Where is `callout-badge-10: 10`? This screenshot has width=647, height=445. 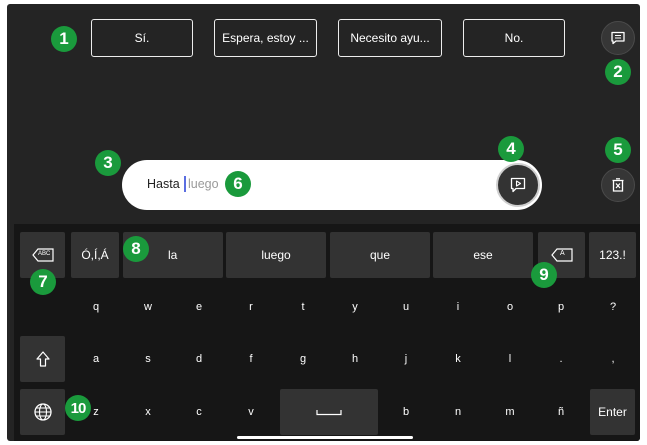 callout-badge-10: 10 is located at coordinates (78, 408).